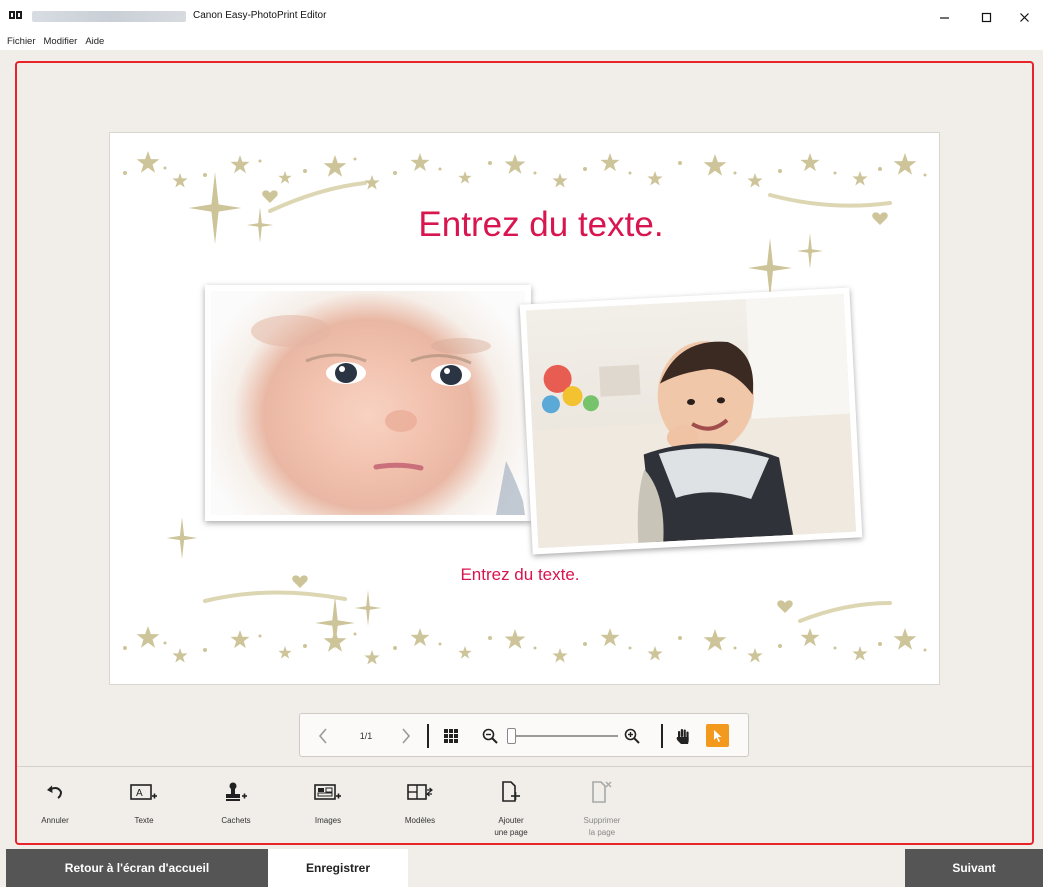 This screenshot has width=1043, height=887. I want to click on previous-page-button, so click(323, 736).